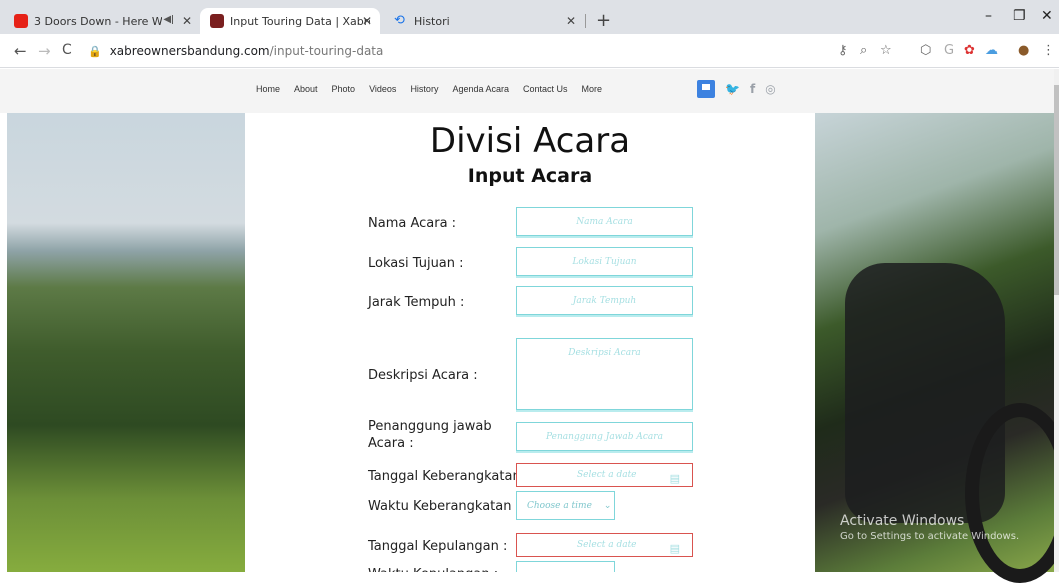 This screenshot has width=1059, height=583. What do you see at coordinates (484, 21) in the screenshot?
I see `tab-history: ⟲ Histori ✕` at bounding box center [484, 21].